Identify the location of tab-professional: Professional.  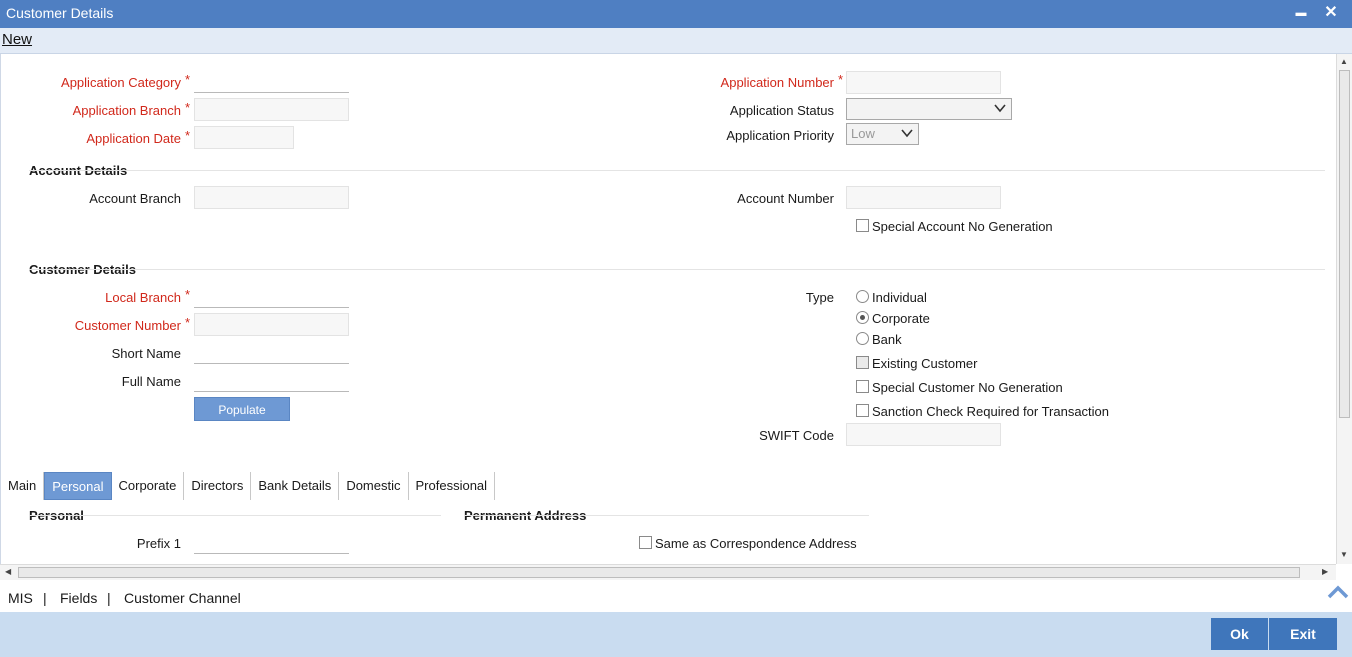
(452, 486).